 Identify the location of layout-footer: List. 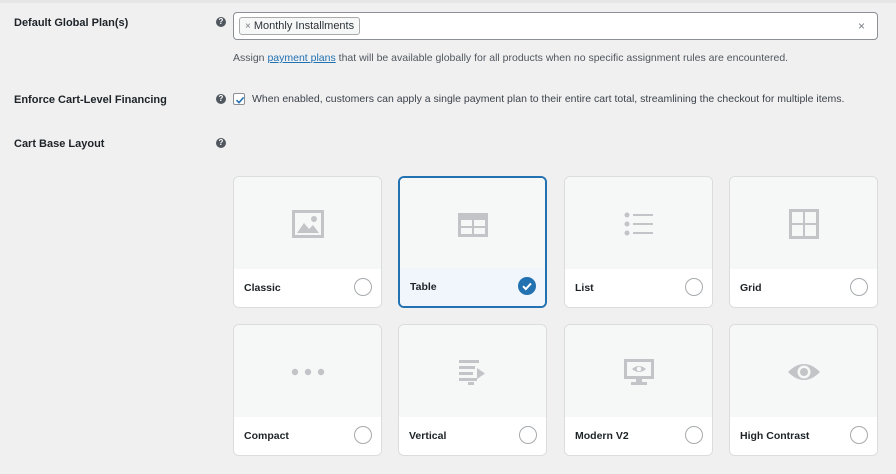
(638, 288).